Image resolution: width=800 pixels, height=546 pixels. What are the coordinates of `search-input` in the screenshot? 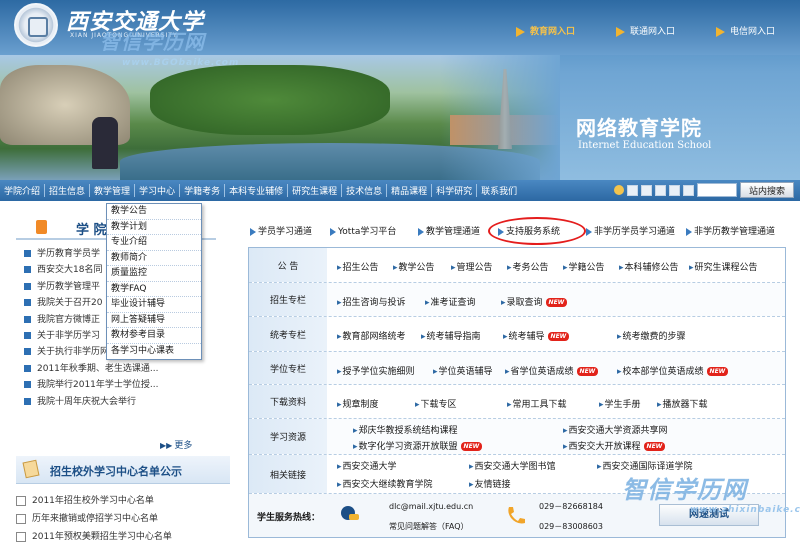 It's located at (716, 190).